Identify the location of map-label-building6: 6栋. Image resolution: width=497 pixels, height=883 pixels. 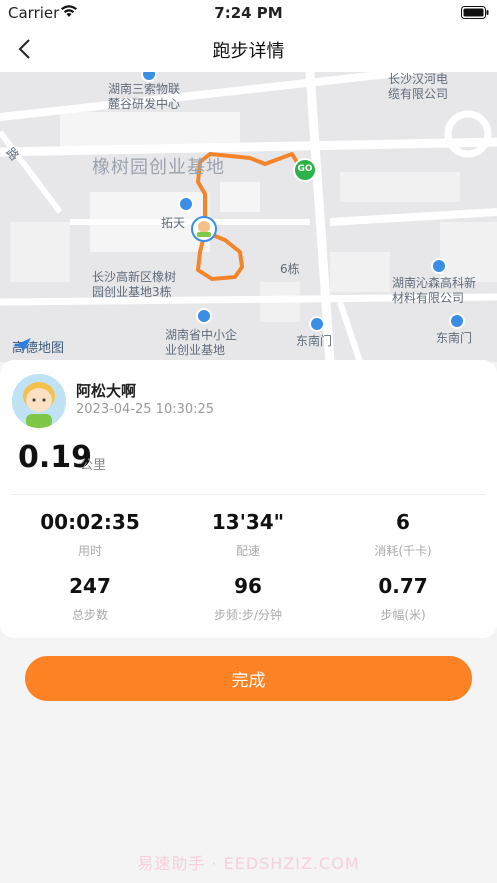
(290, 269).